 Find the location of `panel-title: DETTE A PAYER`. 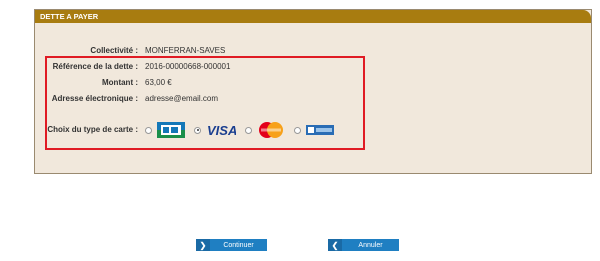

panel-title: DETTE A PAYER is located at coordinates (313, 16).